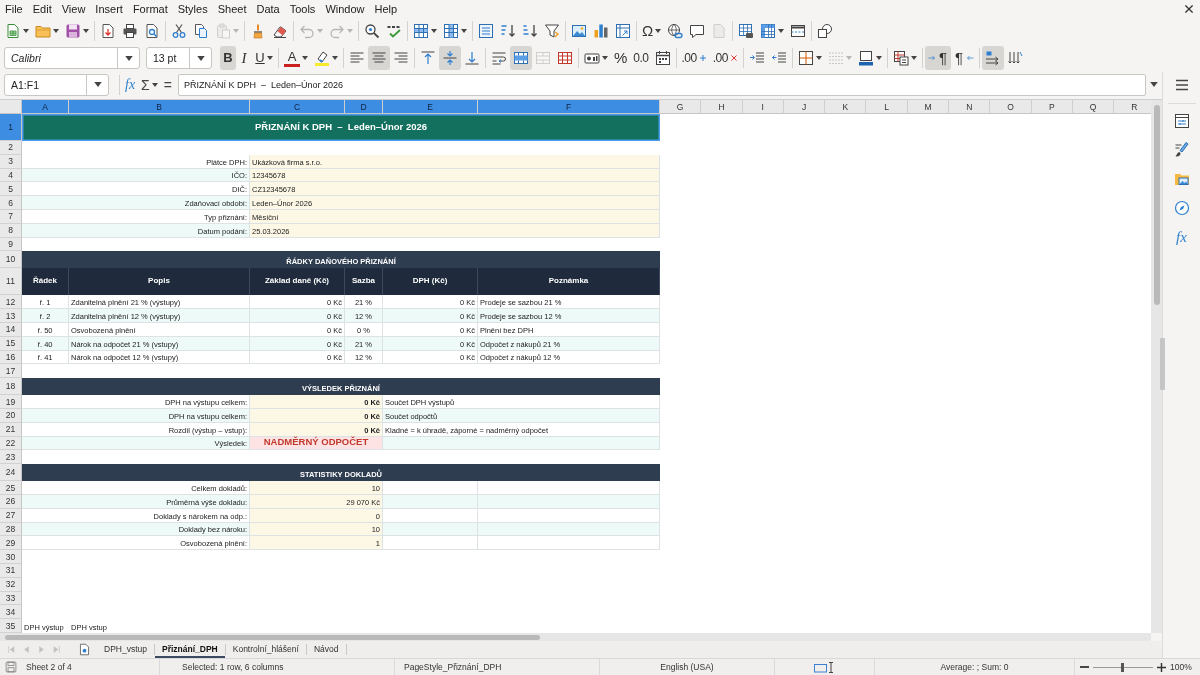 The image size is (1200, 675). What do you see at coordinates (326, 649) in the screenshot?
I see `sheet-tab: Návod` at bounding box center [326, 649].